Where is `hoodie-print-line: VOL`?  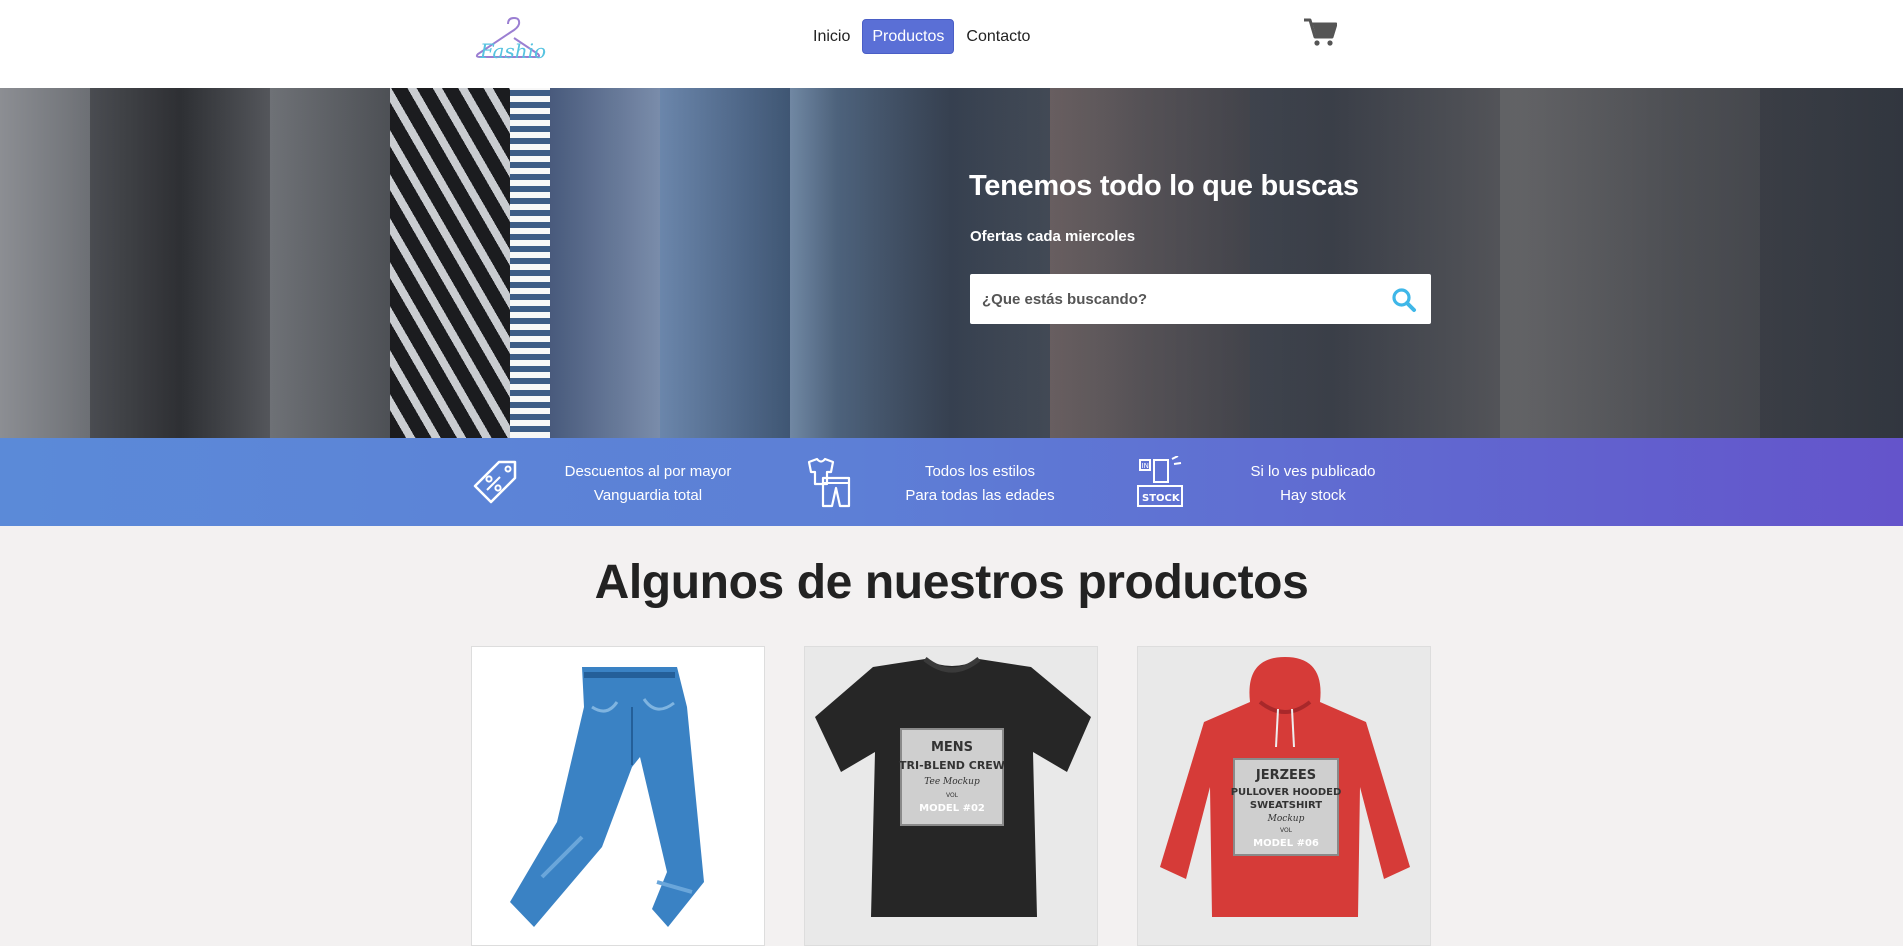
hoodie-print-line: VOL is located at coordinates (1286, 830).